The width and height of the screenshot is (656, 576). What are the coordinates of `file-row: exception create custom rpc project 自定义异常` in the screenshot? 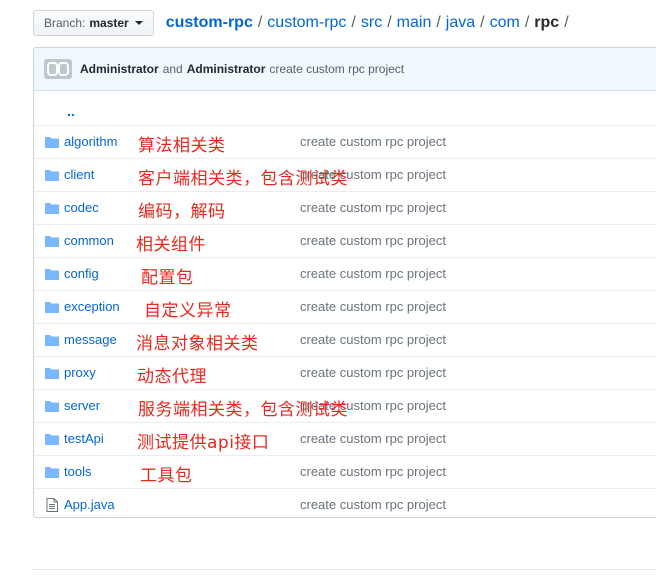 It's located at (345, 306).